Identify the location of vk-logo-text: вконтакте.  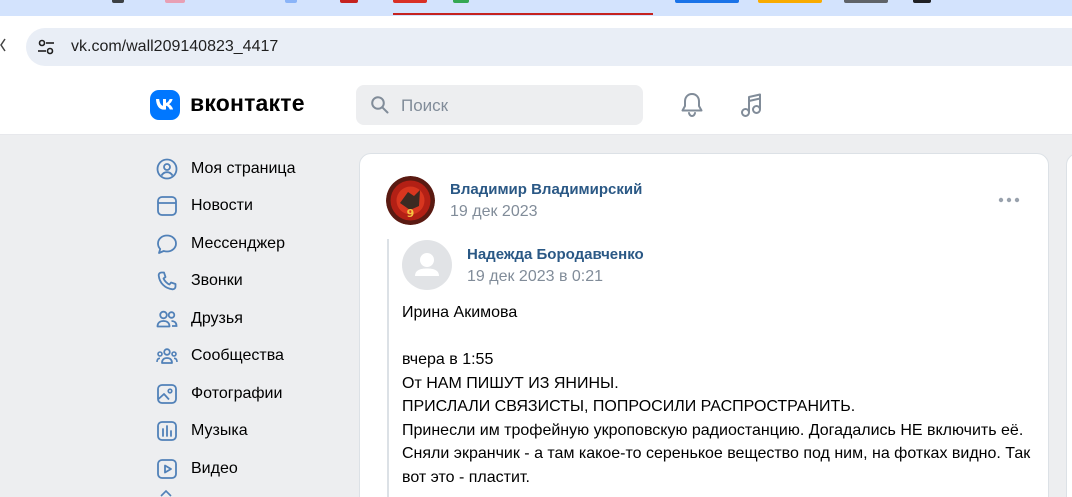
(247, 103).